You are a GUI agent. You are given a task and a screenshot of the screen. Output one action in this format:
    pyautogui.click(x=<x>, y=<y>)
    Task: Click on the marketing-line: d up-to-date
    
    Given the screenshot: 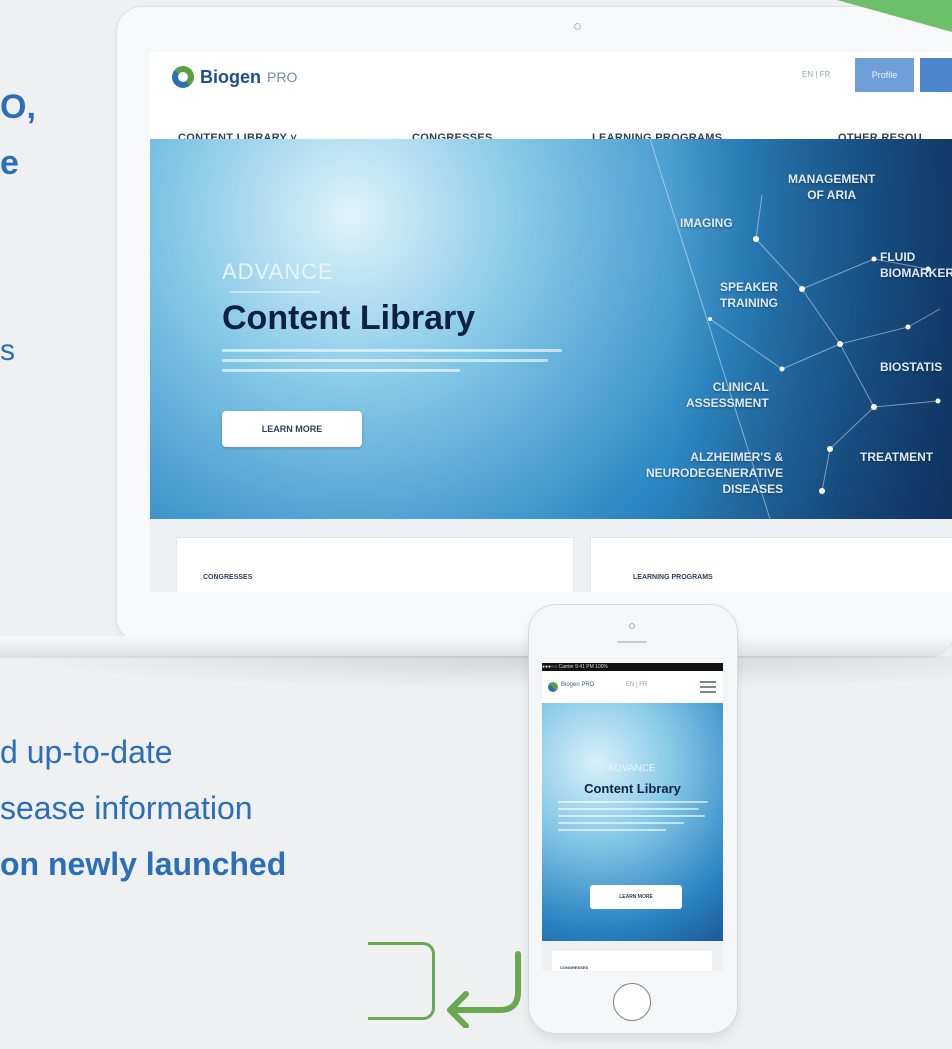 What is the action you would take?
    pyautogui.click(x=86, y=752)
    